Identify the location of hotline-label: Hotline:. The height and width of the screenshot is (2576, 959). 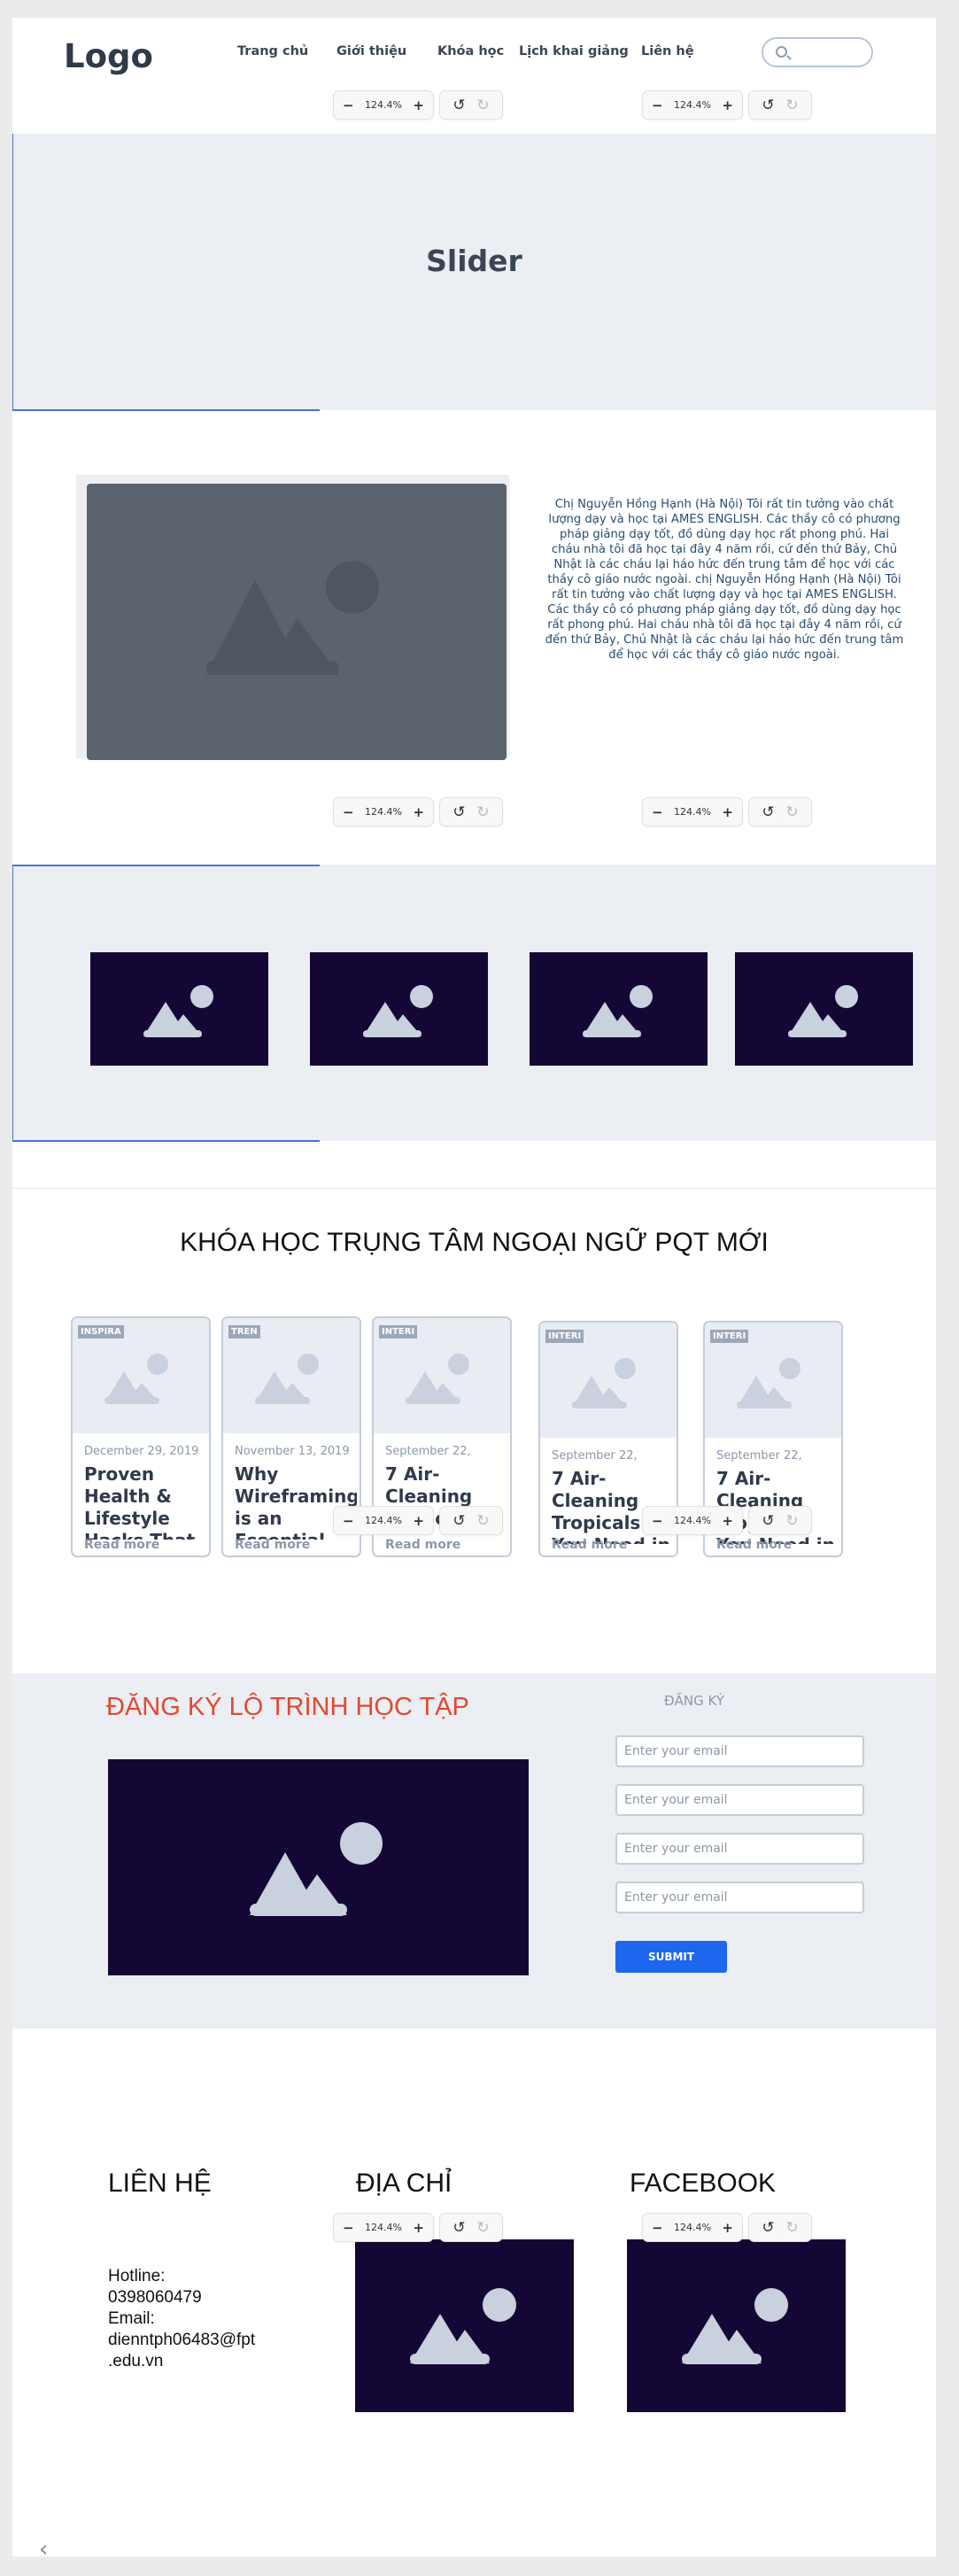
(137, 2276).